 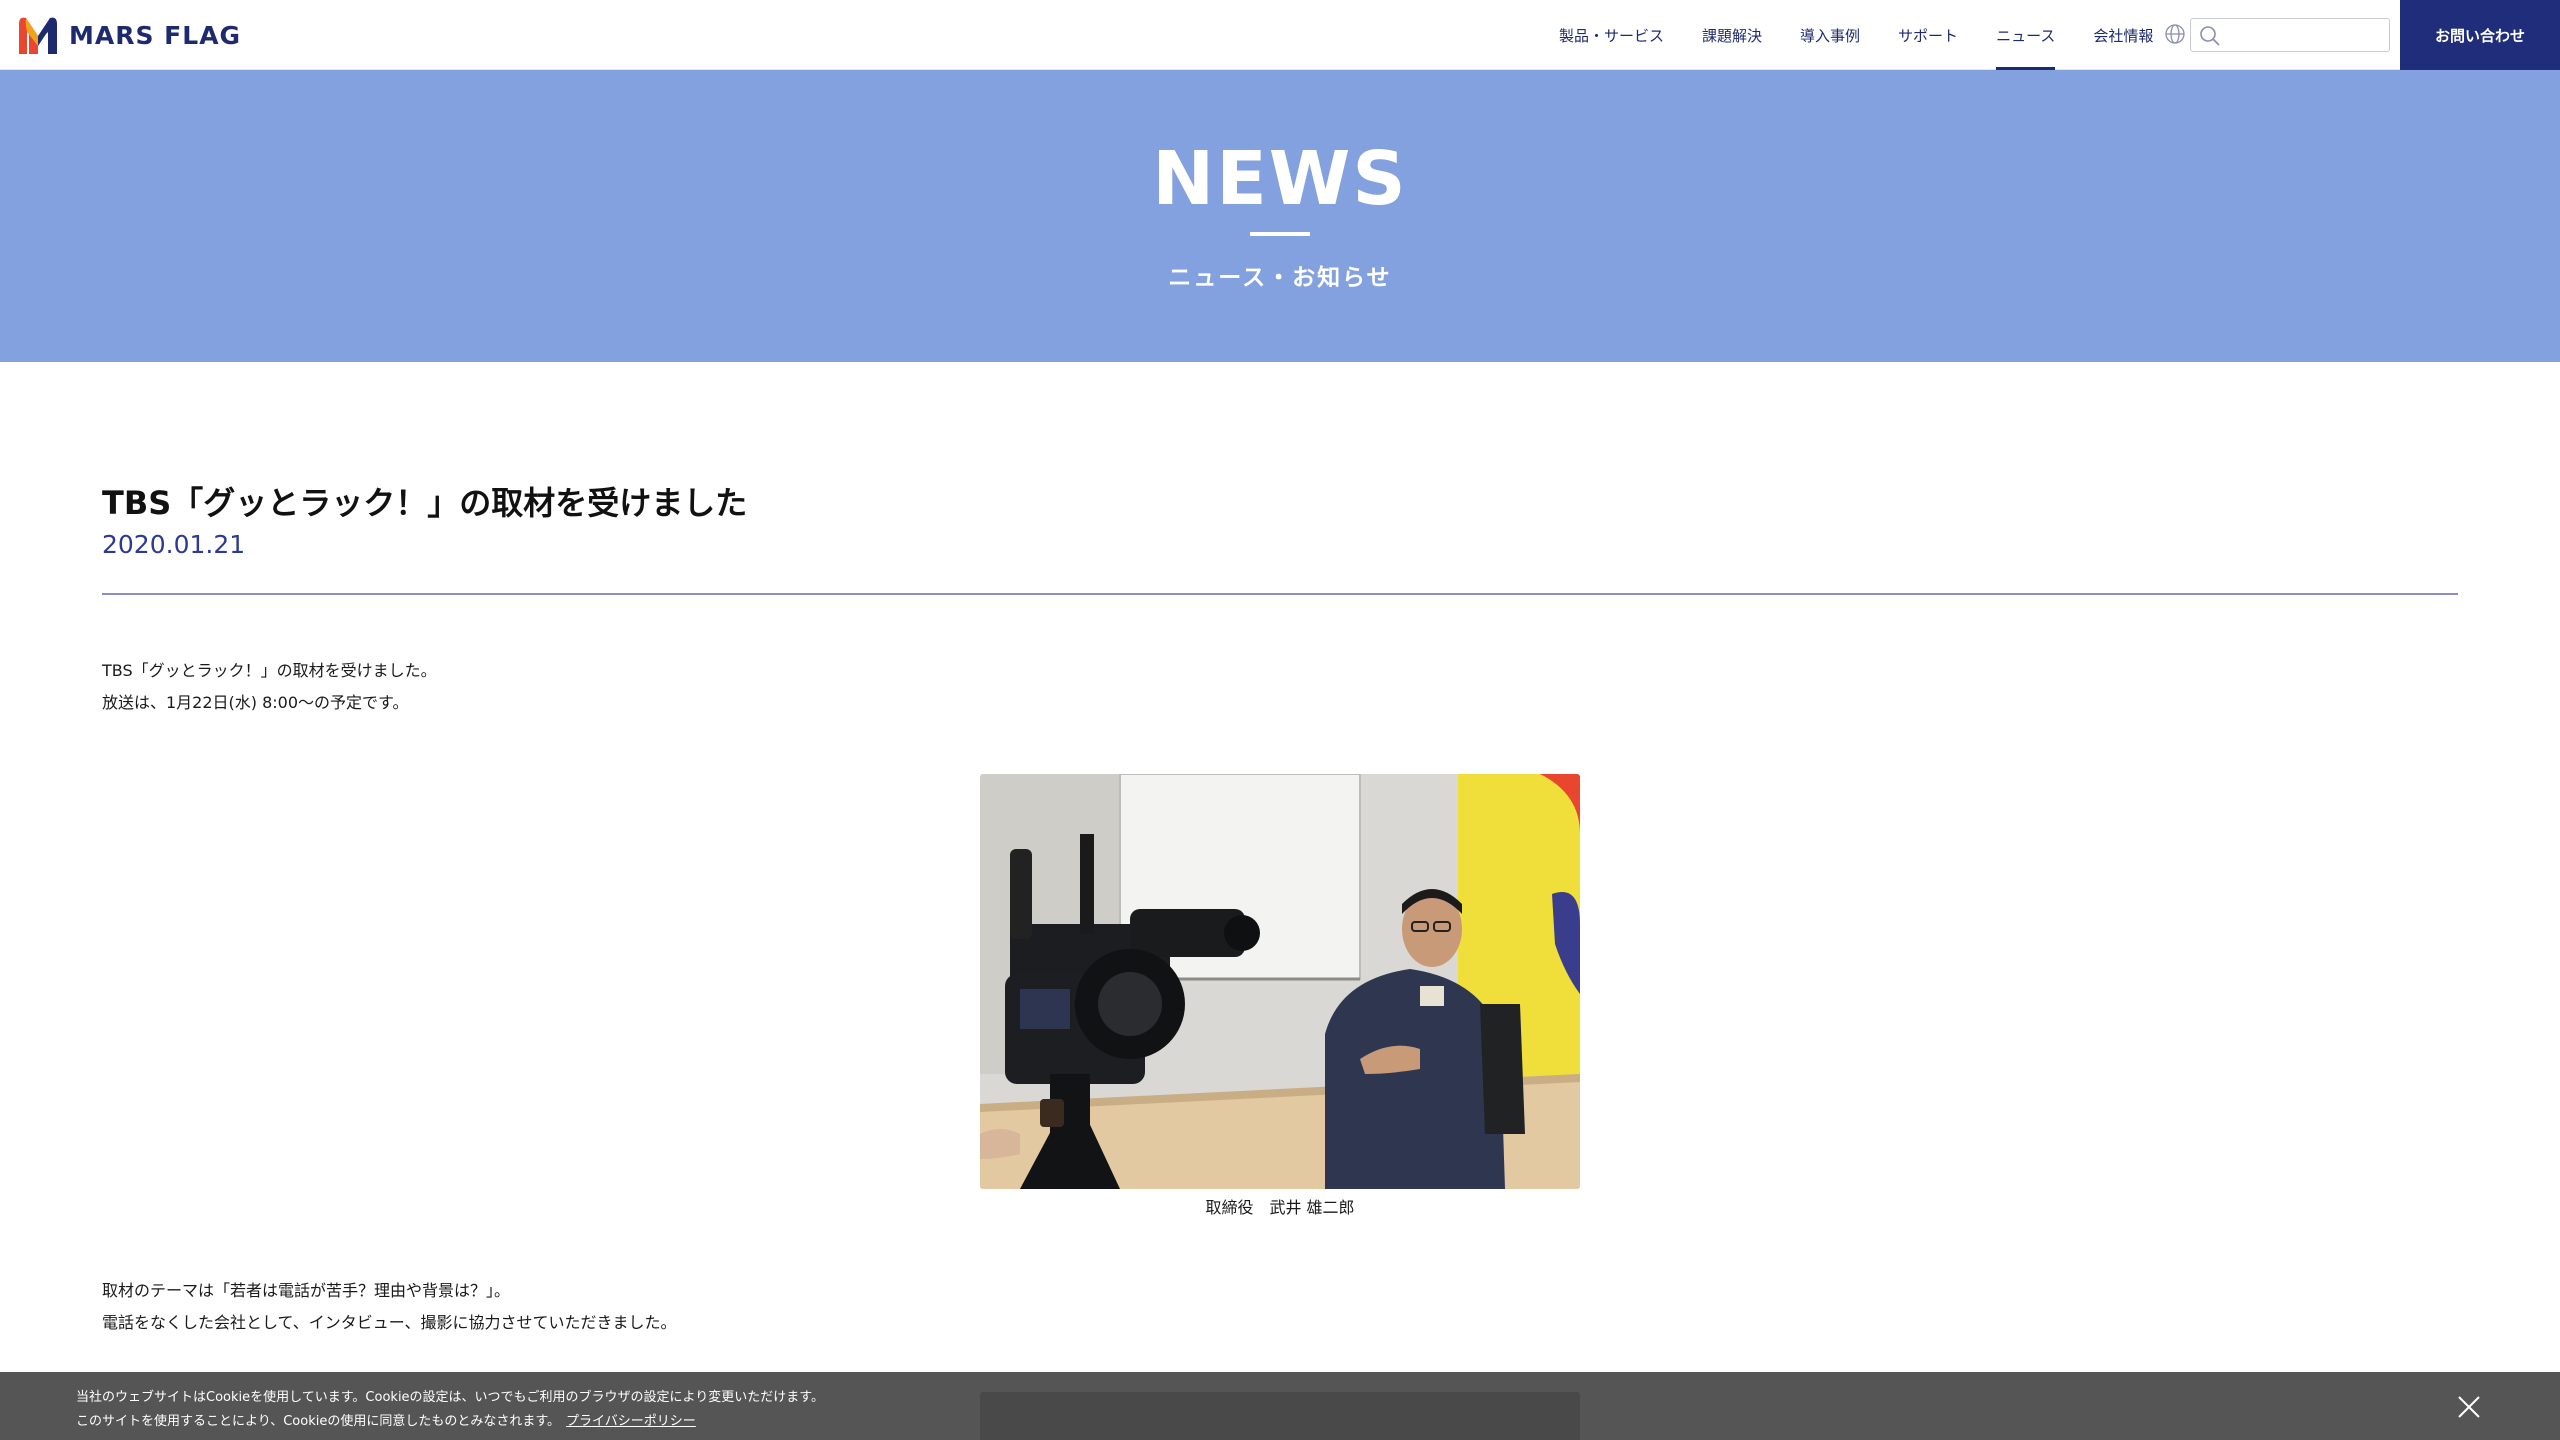 I want to click on title-divider, so click(x=1280, y=594).